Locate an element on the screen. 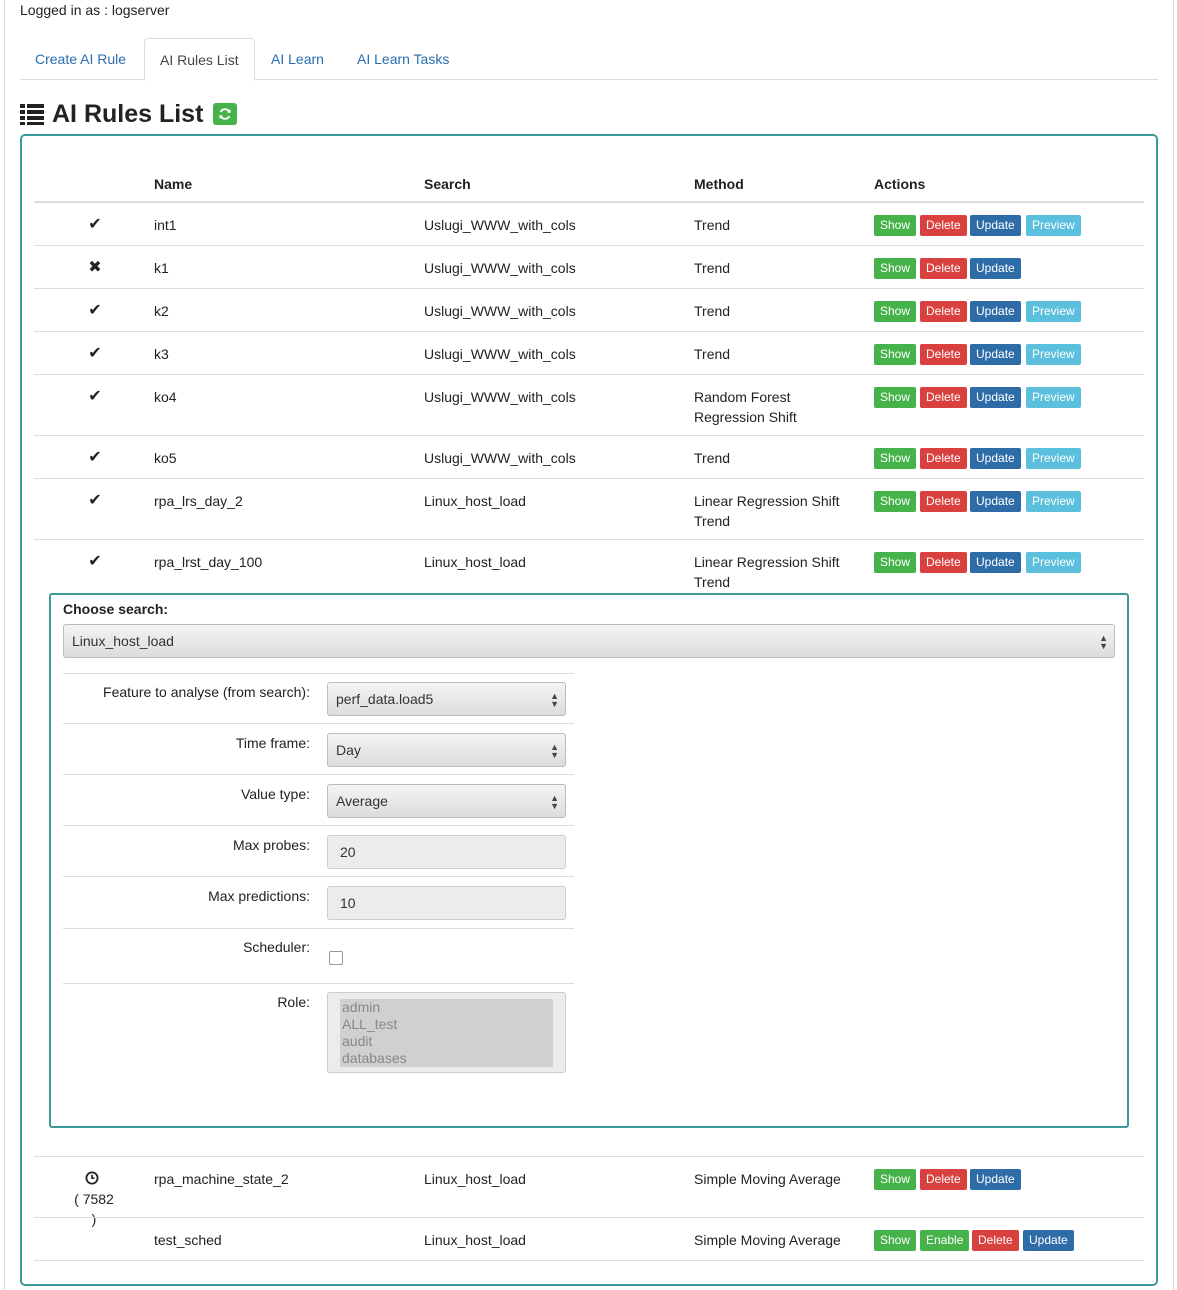 Image resolution: width=1177 pixels, height=1290 pixels. rule-name: rpa_machine_state_2 is located at coordinates (221, 1179).